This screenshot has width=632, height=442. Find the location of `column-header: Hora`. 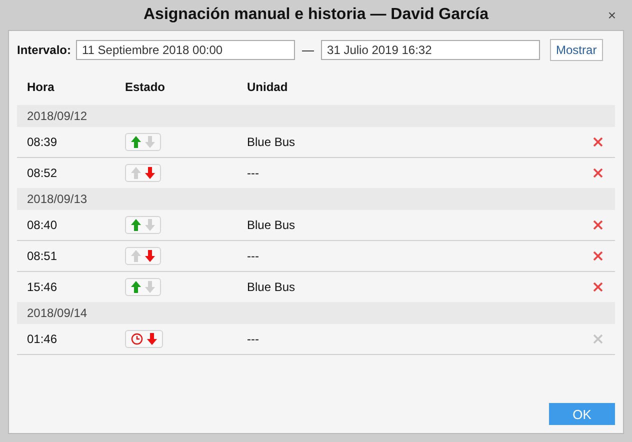

column-header: Hora is located at coordinates (41, 87).